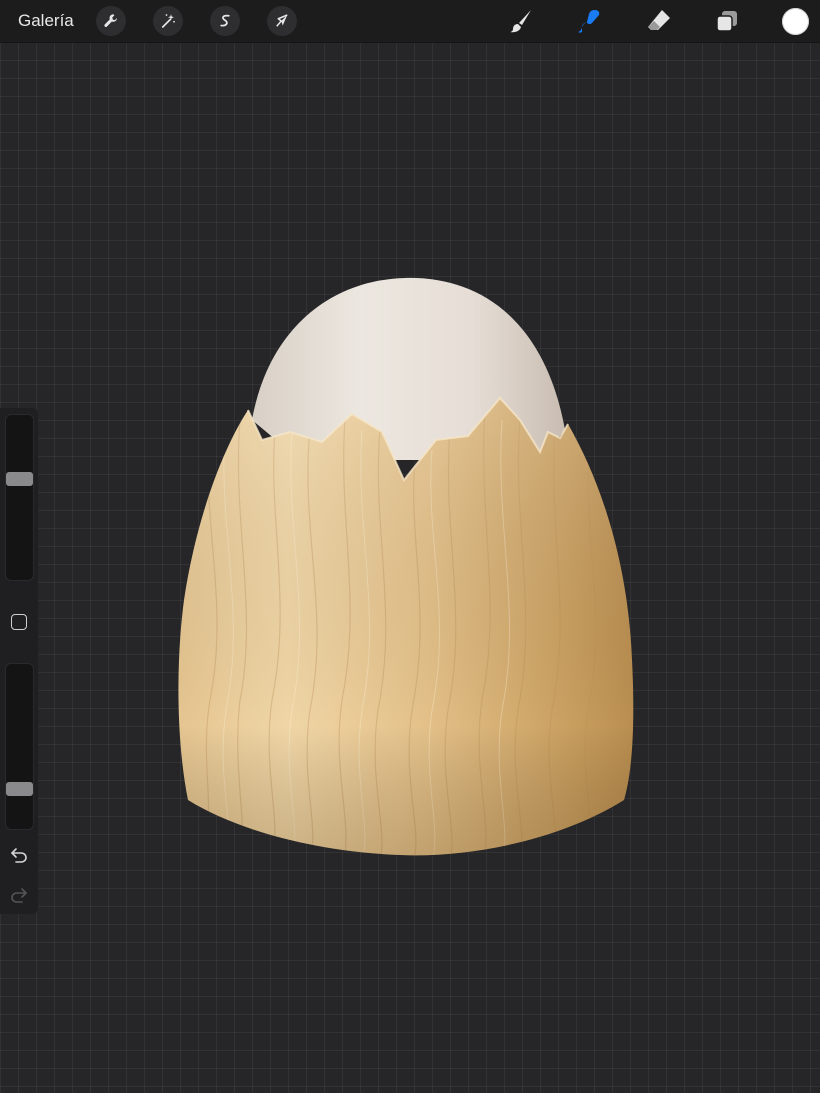 This screenshot has height=1093, width=820. Describe the element at coordinates (46, 21) in the screenshot. I see `gallery-button: Galería` at that location.